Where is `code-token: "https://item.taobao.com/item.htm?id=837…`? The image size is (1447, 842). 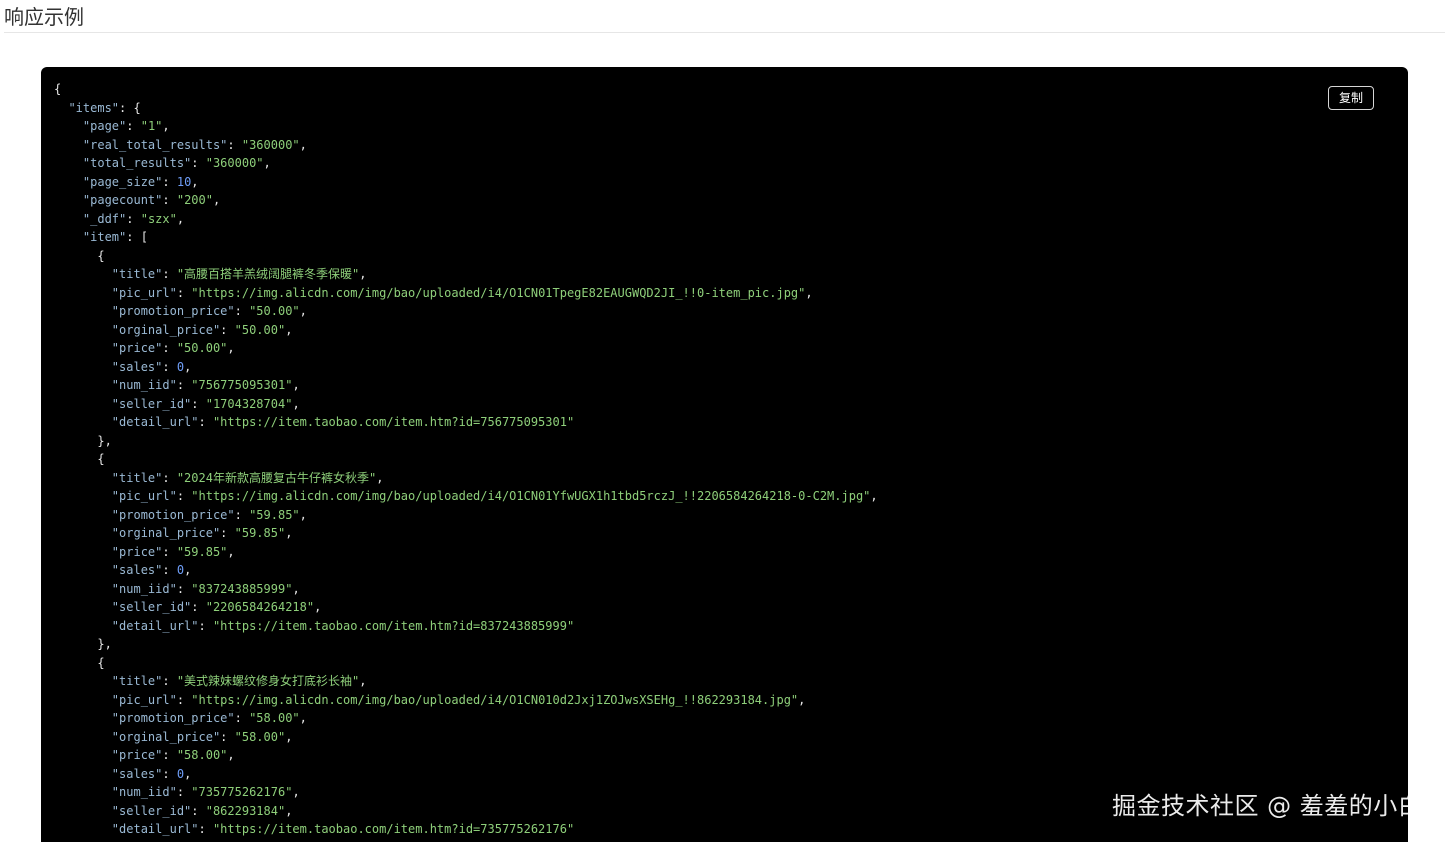 code-token: "https://item.taobao.com/item.htm?id=837… is located at coordinates (393, 625).